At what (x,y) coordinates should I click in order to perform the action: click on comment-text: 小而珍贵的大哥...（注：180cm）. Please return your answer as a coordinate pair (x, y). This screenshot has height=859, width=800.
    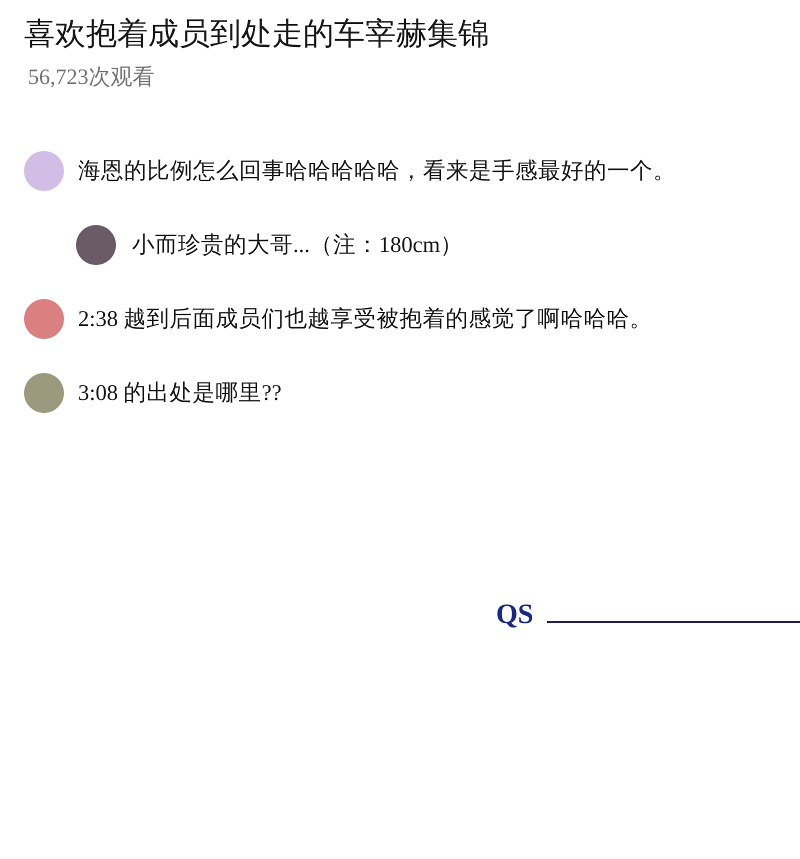
    Looking at the image, I should click on (298, 245).